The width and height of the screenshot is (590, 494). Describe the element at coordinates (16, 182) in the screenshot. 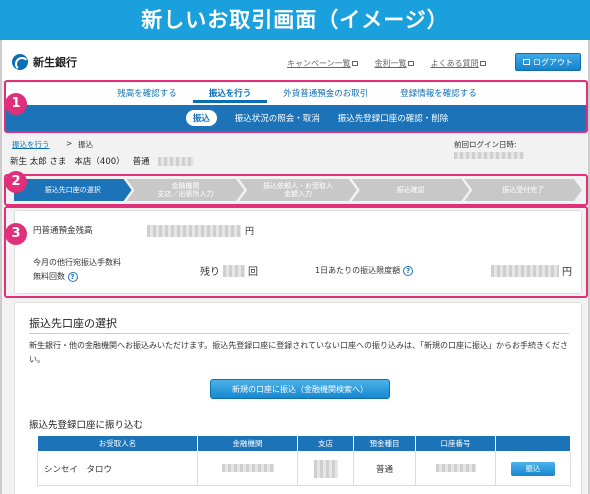

I see `badge-2: 2` at that location.